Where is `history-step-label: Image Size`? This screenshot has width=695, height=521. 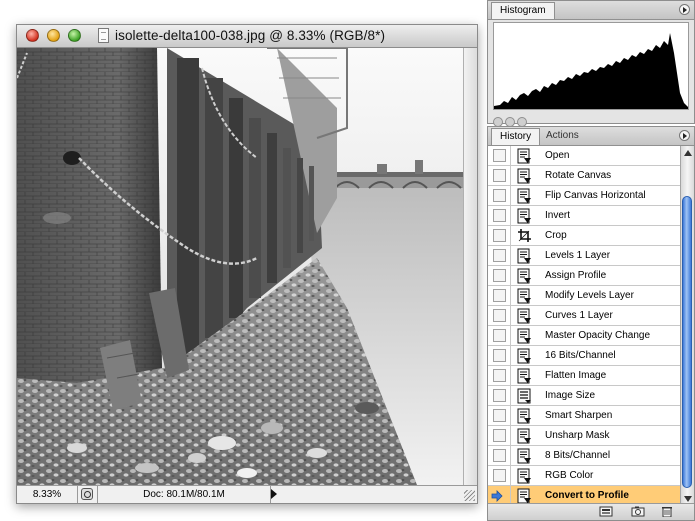 history-step-label: Image Size is located at coordinates (570, 395).